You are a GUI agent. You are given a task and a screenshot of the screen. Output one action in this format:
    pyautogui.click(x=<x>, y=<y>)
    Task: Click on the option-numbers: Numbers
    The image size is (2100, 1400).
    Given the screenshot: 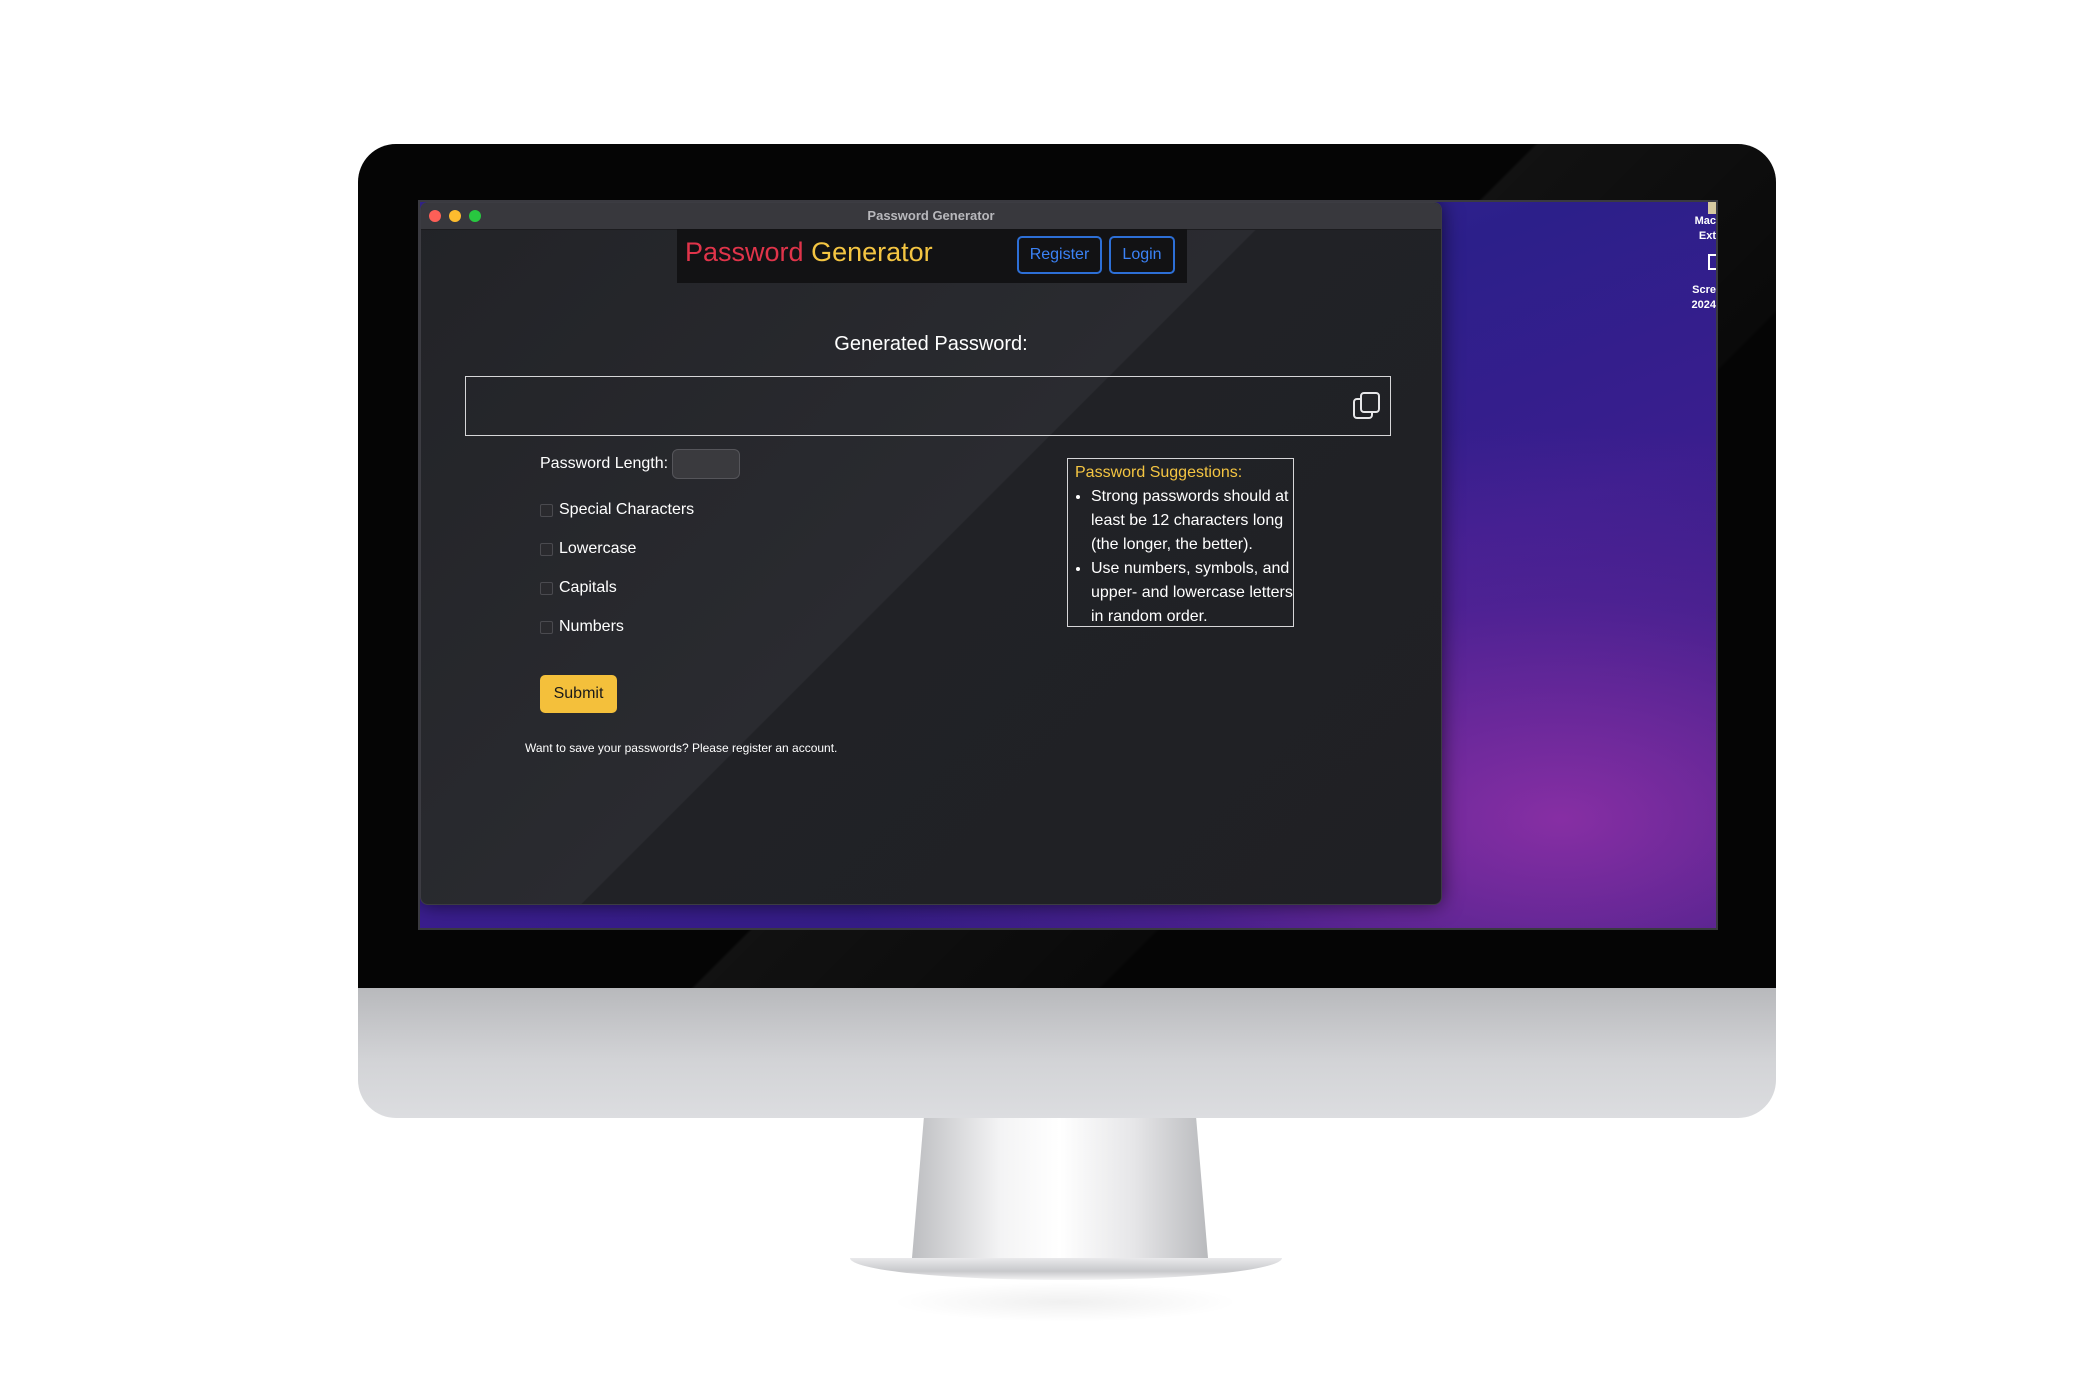 What is the action you would take?
    pyautogui.click(x=582, y=627)
    